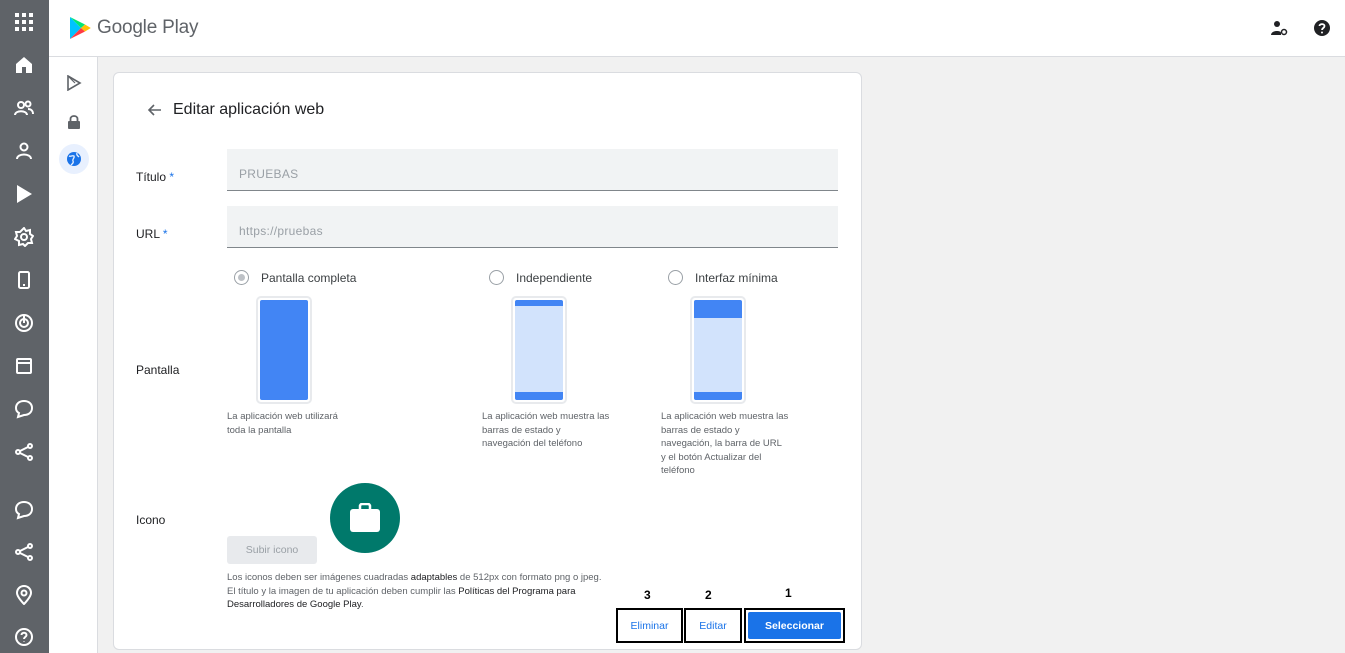  I want to click on step-number-delete: 3, so click(647, 595).